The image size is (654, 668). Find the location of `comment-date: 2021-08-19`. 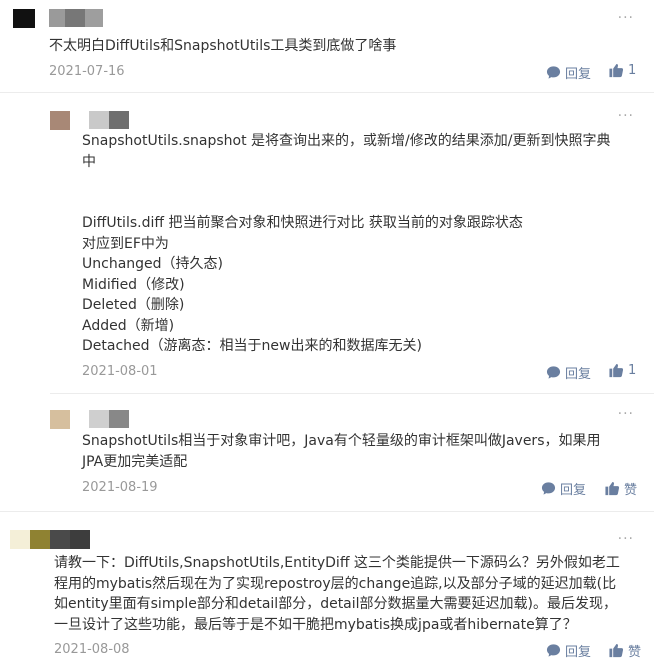

comment-date: 2021-08-19 is located at coordinates (120, 487).